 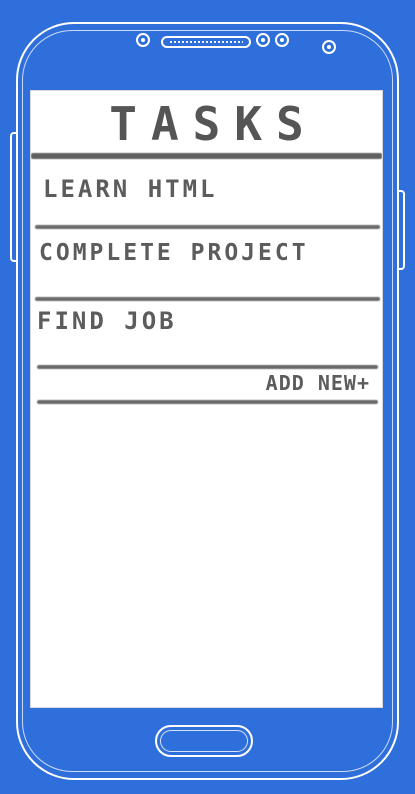 I want to click on volume-button, so click(x=14, y=197).